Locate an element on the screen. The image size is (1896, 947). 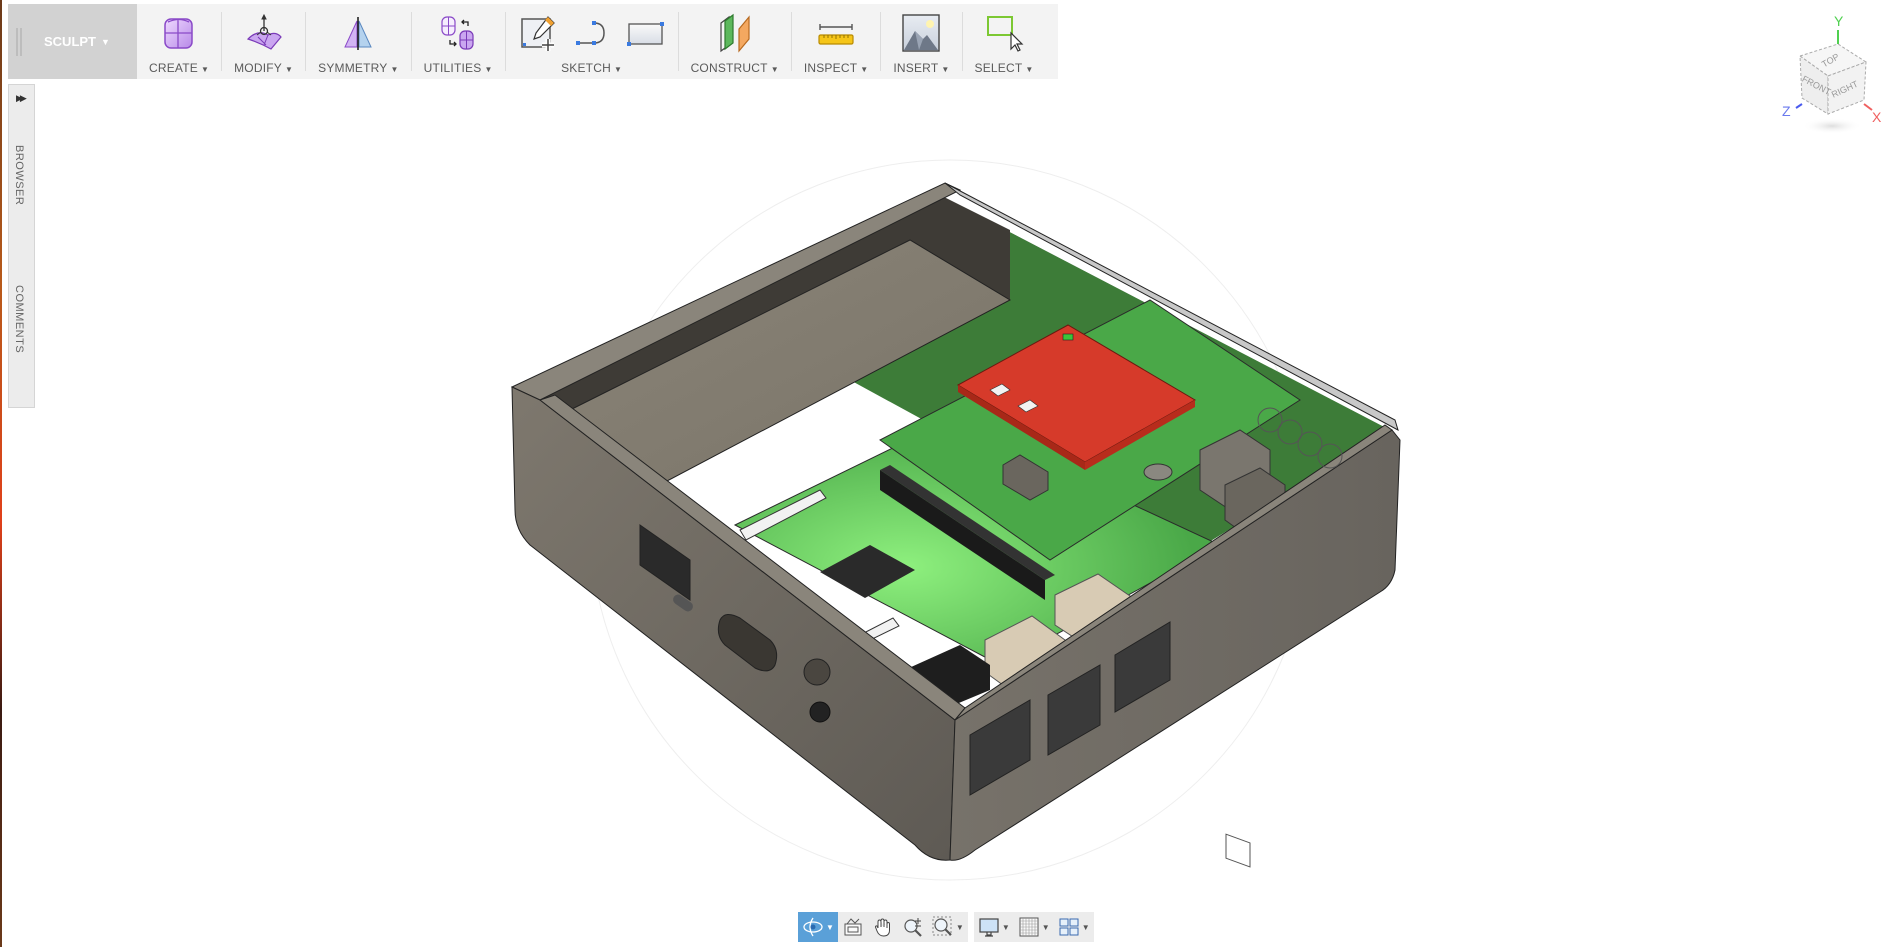
audio-jack is located at coordinates (820, 712).